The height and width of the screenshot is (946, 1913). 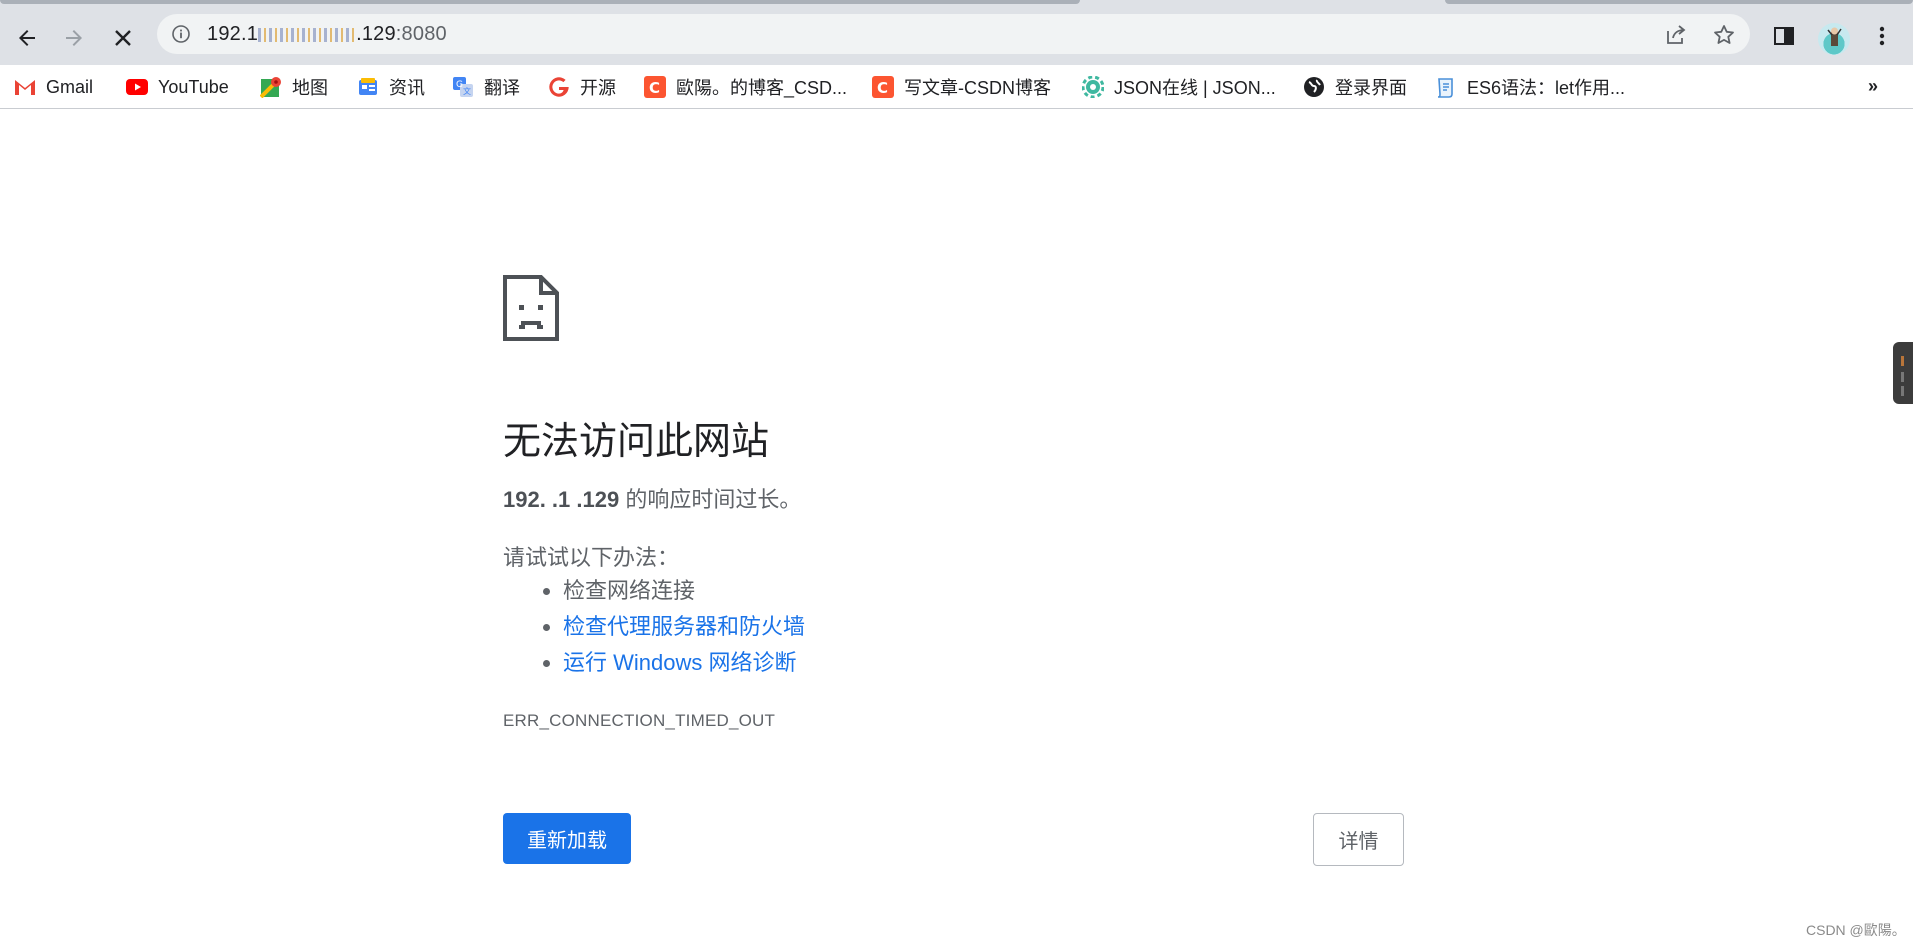 I want to click on more-vertical-icon, so click(x=1882, y=36).